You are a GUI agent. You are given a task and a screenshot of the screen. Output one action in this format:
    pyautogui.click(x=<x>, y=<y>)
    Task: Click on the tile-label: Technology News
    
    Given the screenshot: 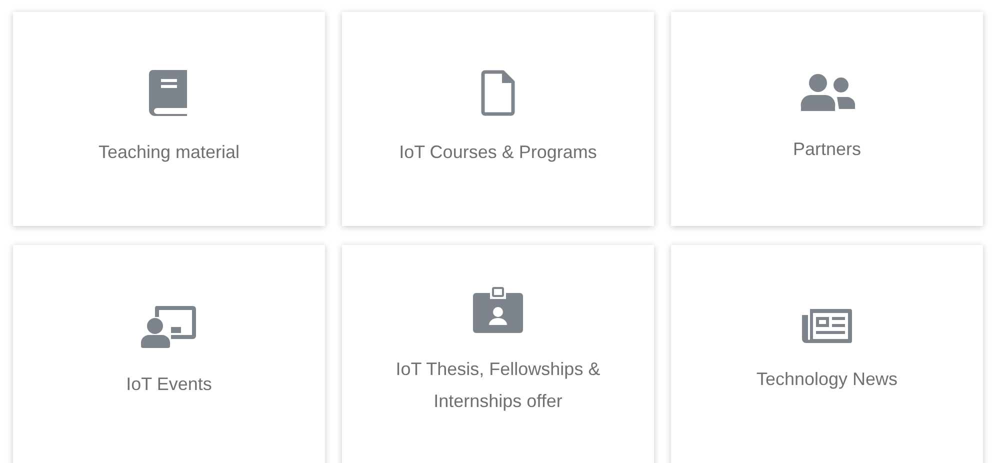 What is the action you would take?
    pyautogui.click(x=827, y=379)
    